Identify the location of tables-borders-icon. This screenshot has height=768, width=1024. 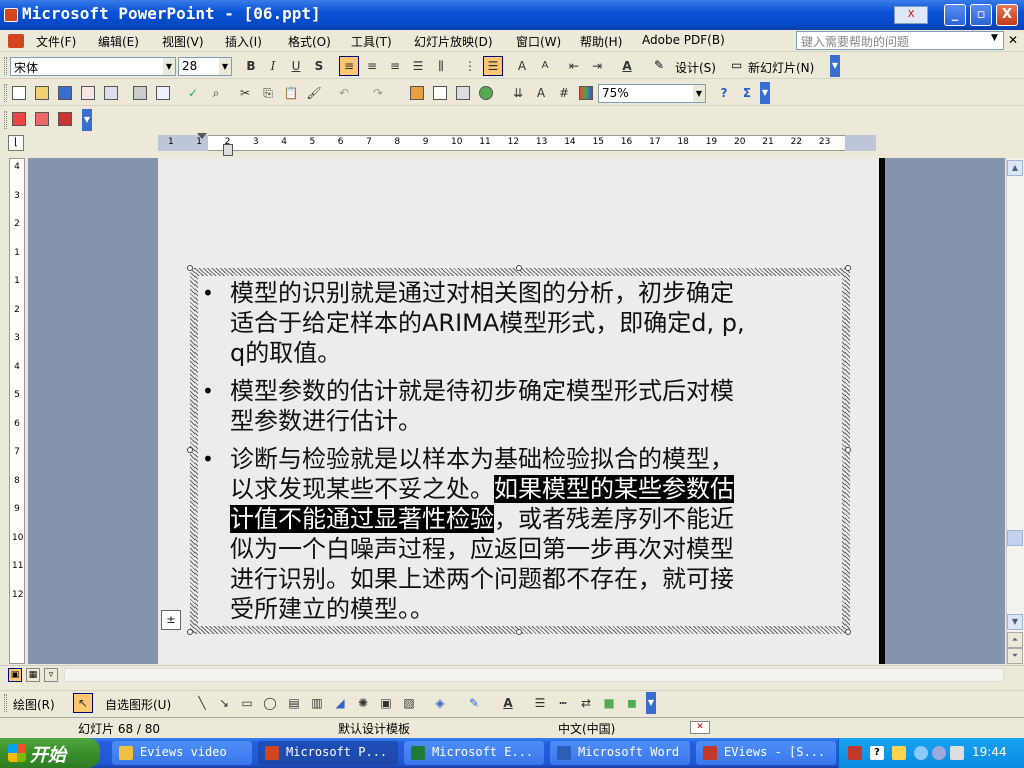
(463, 93).